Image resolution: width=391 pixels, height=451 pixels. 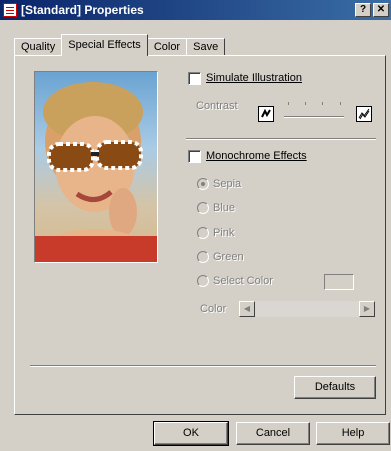 What do you see at coordinates (38, 47) in the screenshot?
I see `tab-quality: Quality` at bounding box center [38, 47].